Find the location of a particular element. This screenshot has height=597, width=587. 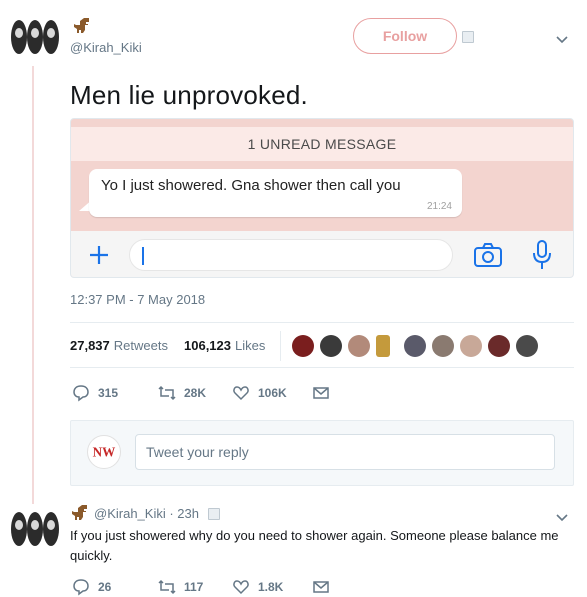

user-handle: @Kirah_Kiki is located at coordinates (106, 47).